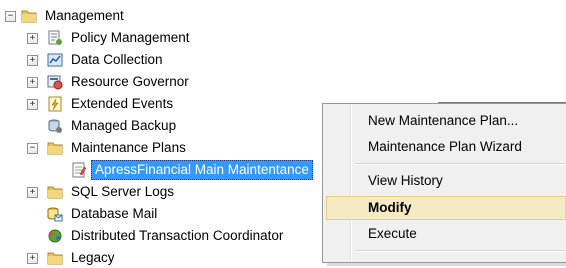  I want to click on policy-icon, so click(55, 37).